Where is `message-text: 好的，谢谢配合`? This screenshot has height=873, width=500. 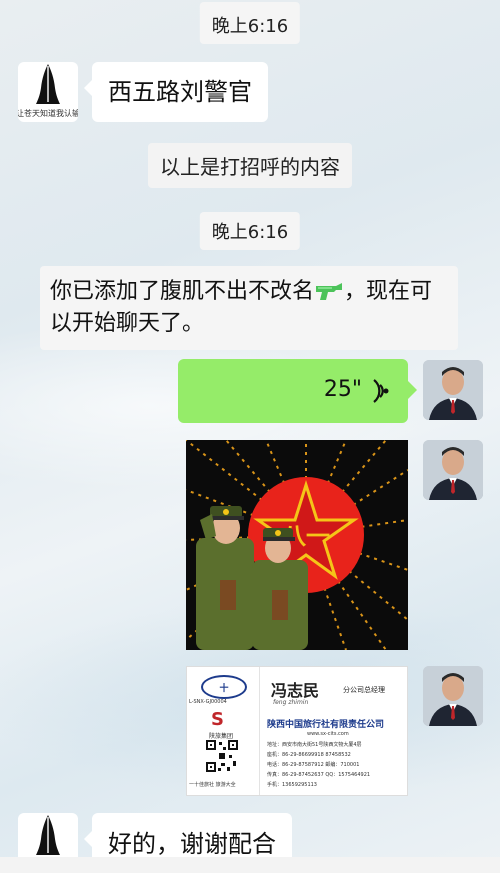 message-text: 好的，谢谢配合 is located at coordinates (192, 844).